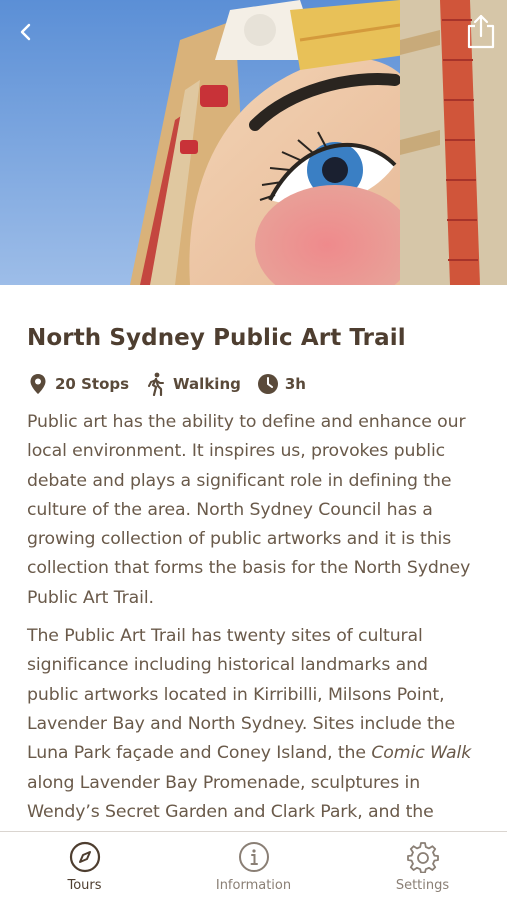  I want to click on back-button, so click(26, 34).